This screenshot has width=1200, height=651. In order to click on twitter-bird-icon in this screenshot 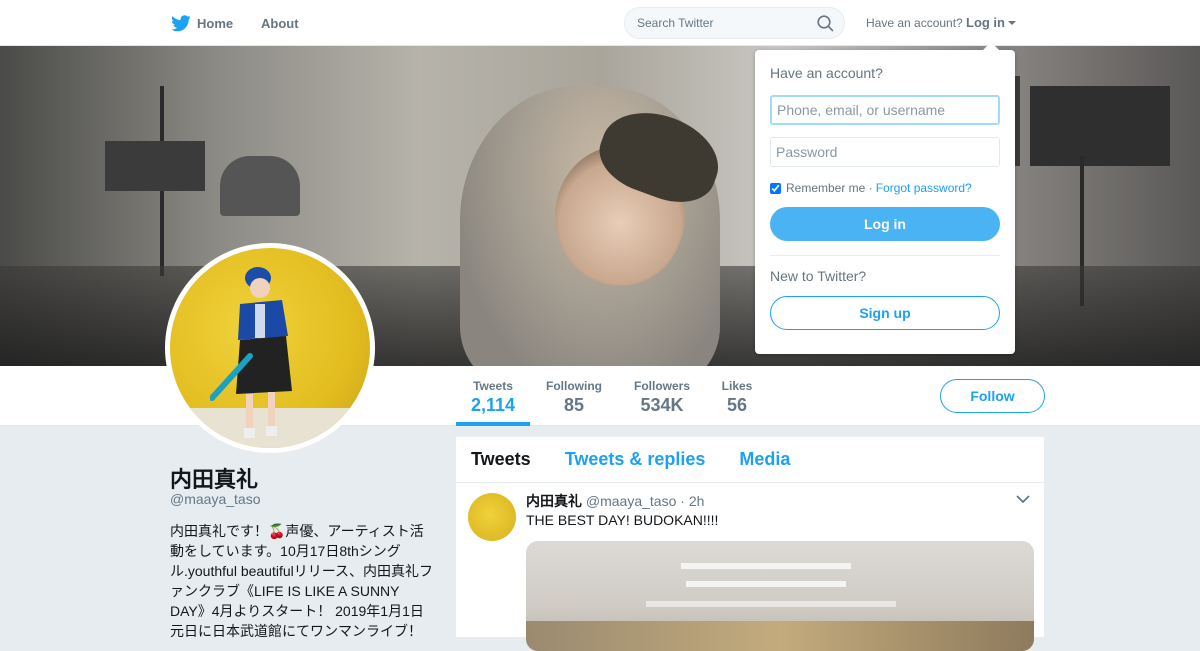, I will do `click(181, 22)`.